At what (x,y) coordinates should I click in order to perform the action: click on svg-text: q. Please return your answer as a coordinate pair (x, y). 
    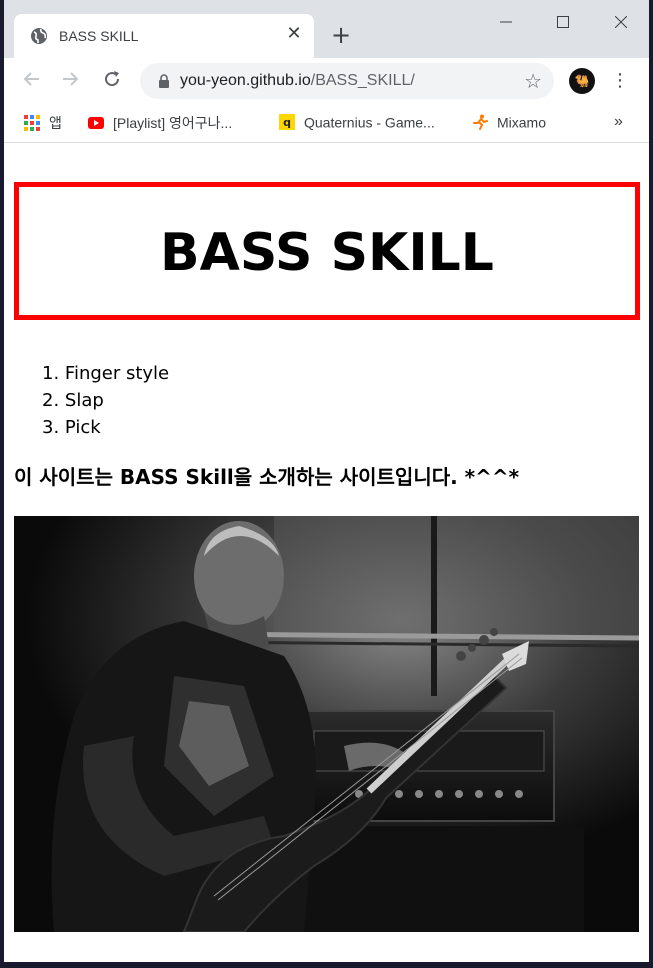
    Looking at the image, I should click on (287, 122).